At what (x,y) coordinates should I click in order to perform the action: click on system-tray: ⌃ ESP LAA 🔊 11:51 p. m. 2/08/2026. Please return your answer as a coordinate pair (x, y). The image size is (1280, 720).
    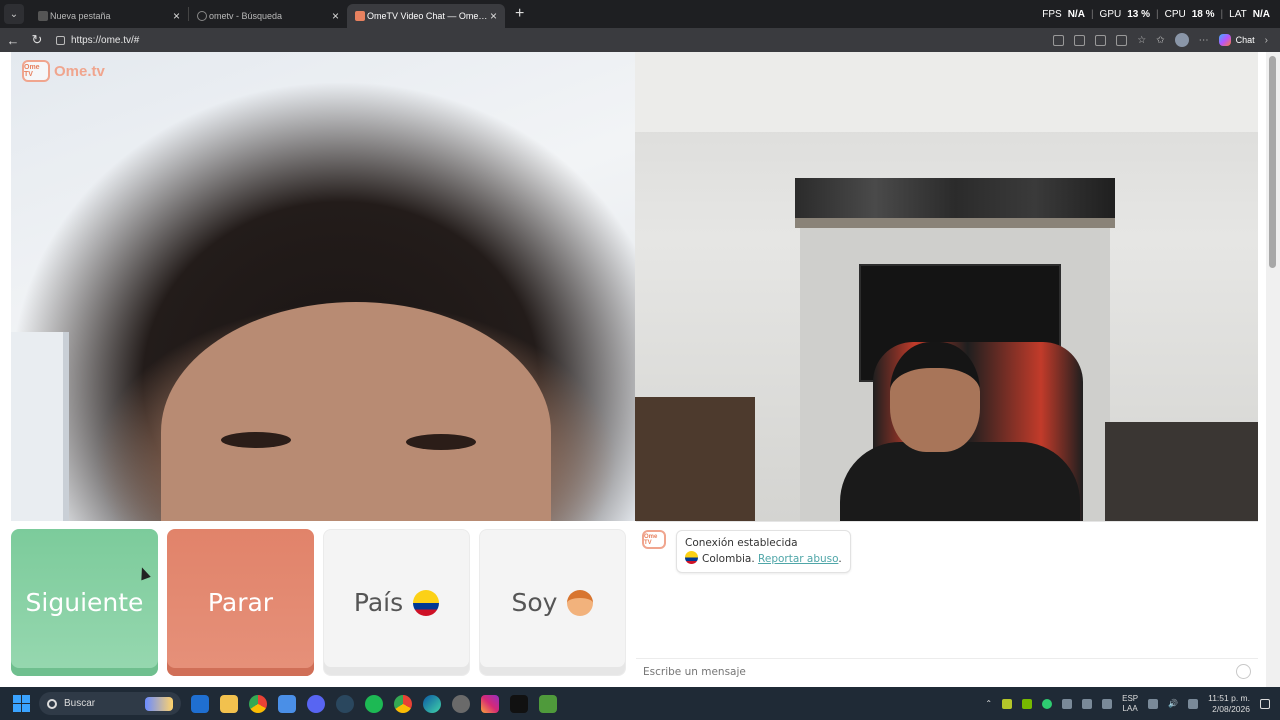
    Looking at the image, I should click on (1127, 704).